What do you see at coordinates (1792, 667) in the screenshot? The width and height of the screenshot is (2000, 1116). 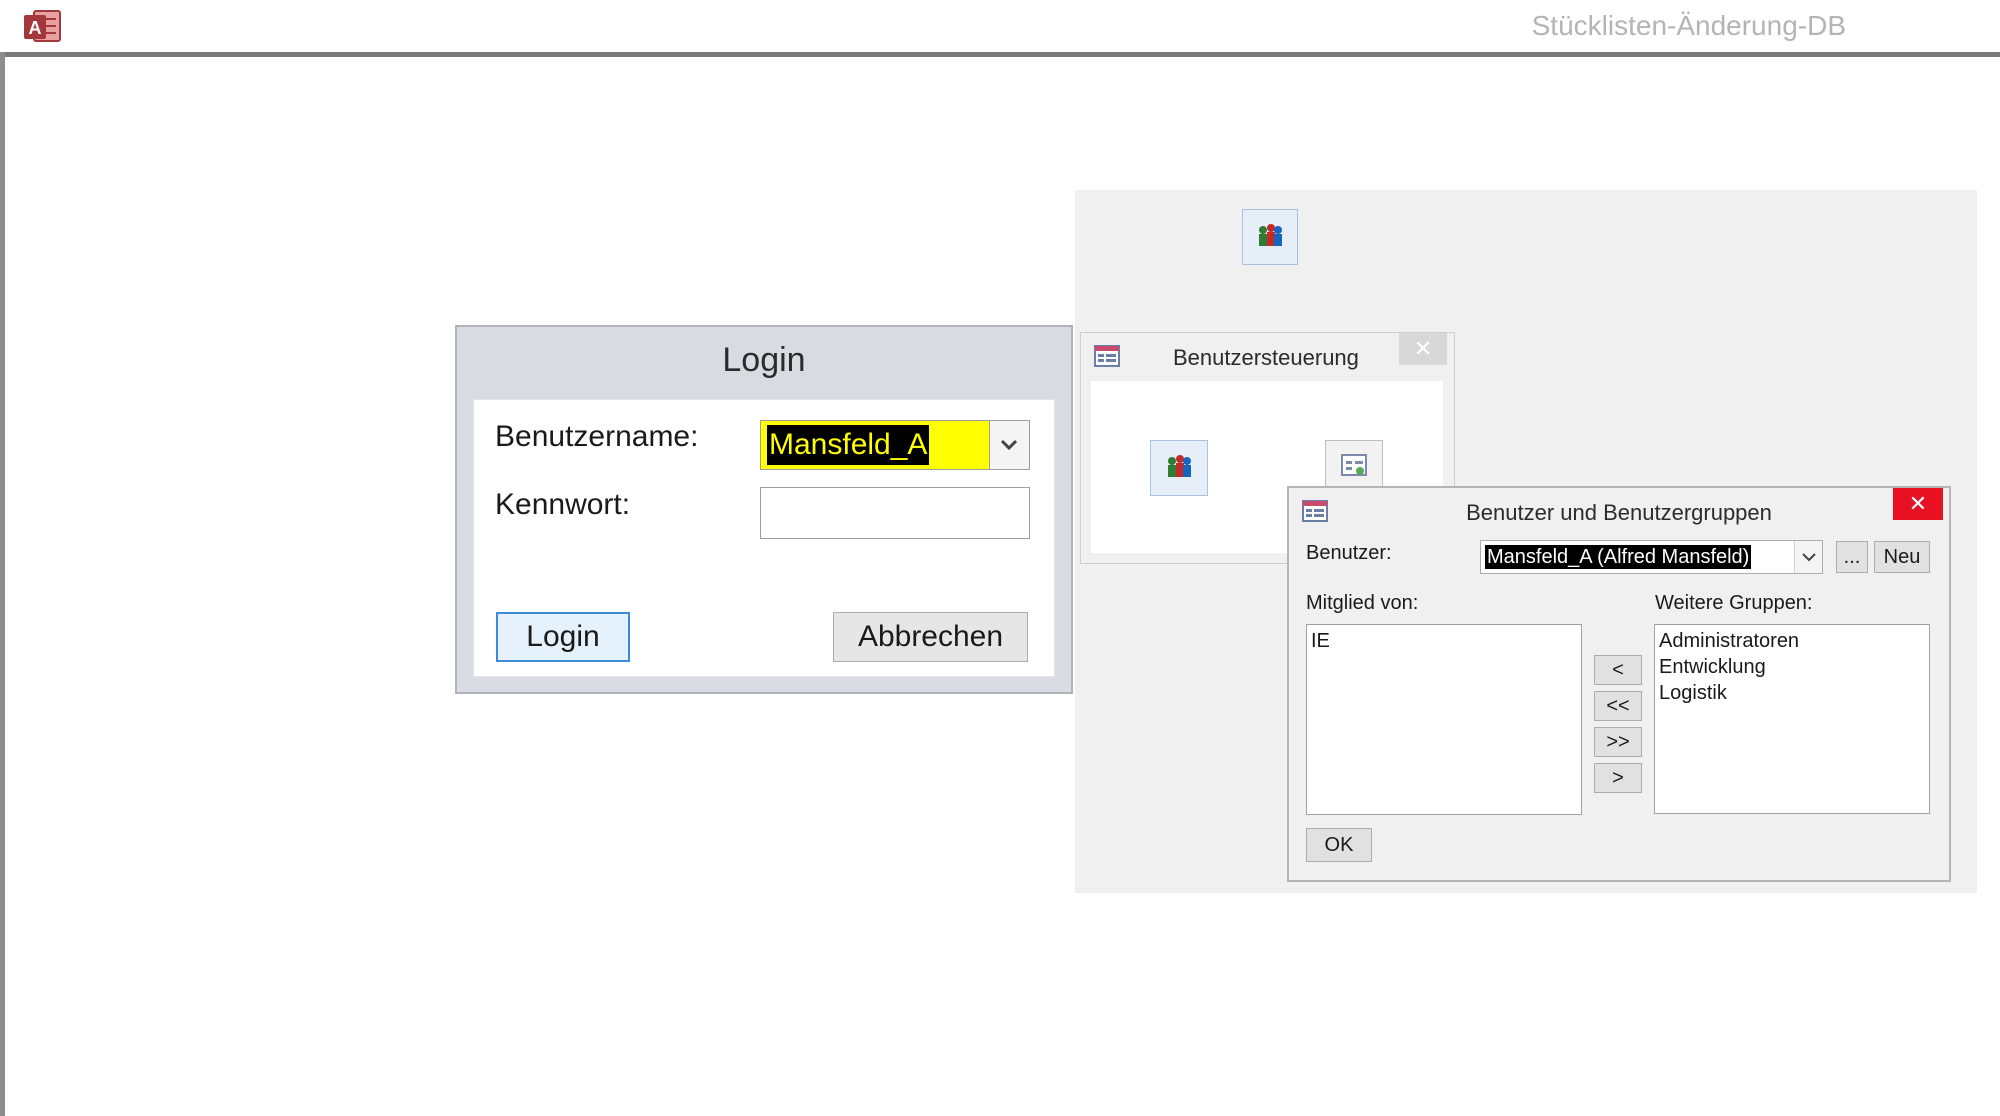 I see `list-item: Entwicklung` at bounding box center [1792, 667].